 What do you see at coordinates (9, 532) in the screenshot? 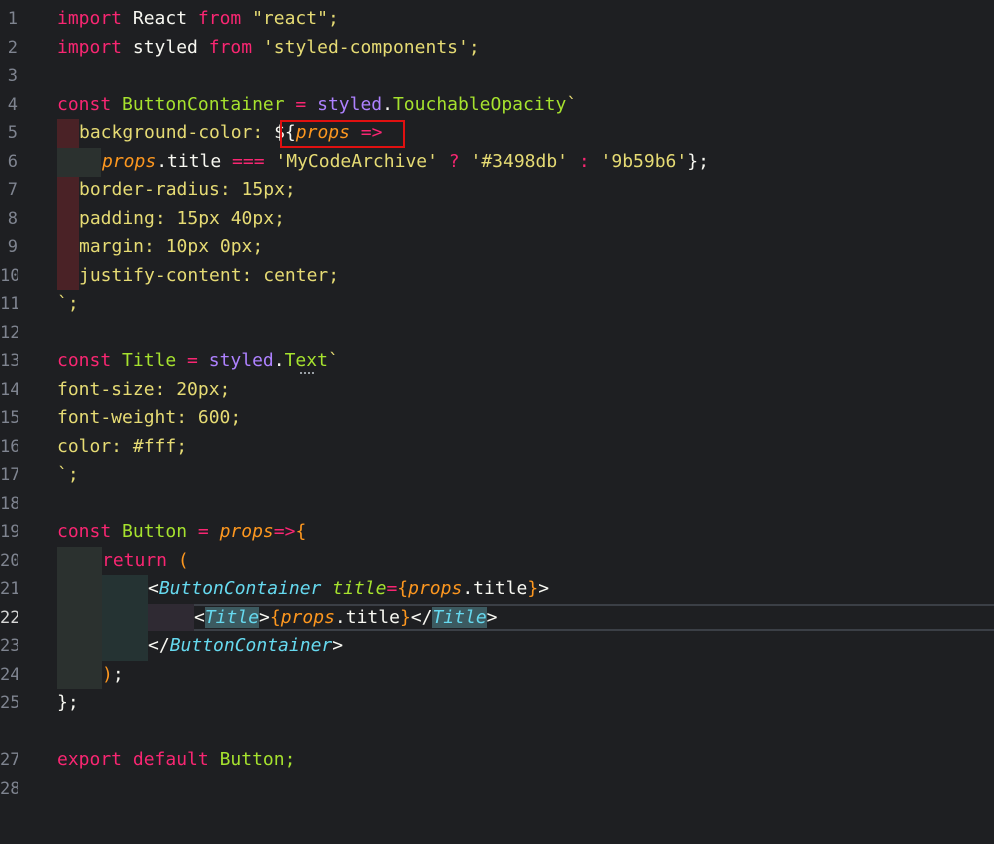
I see `line-number: 19` at bounding box center [9, 532].